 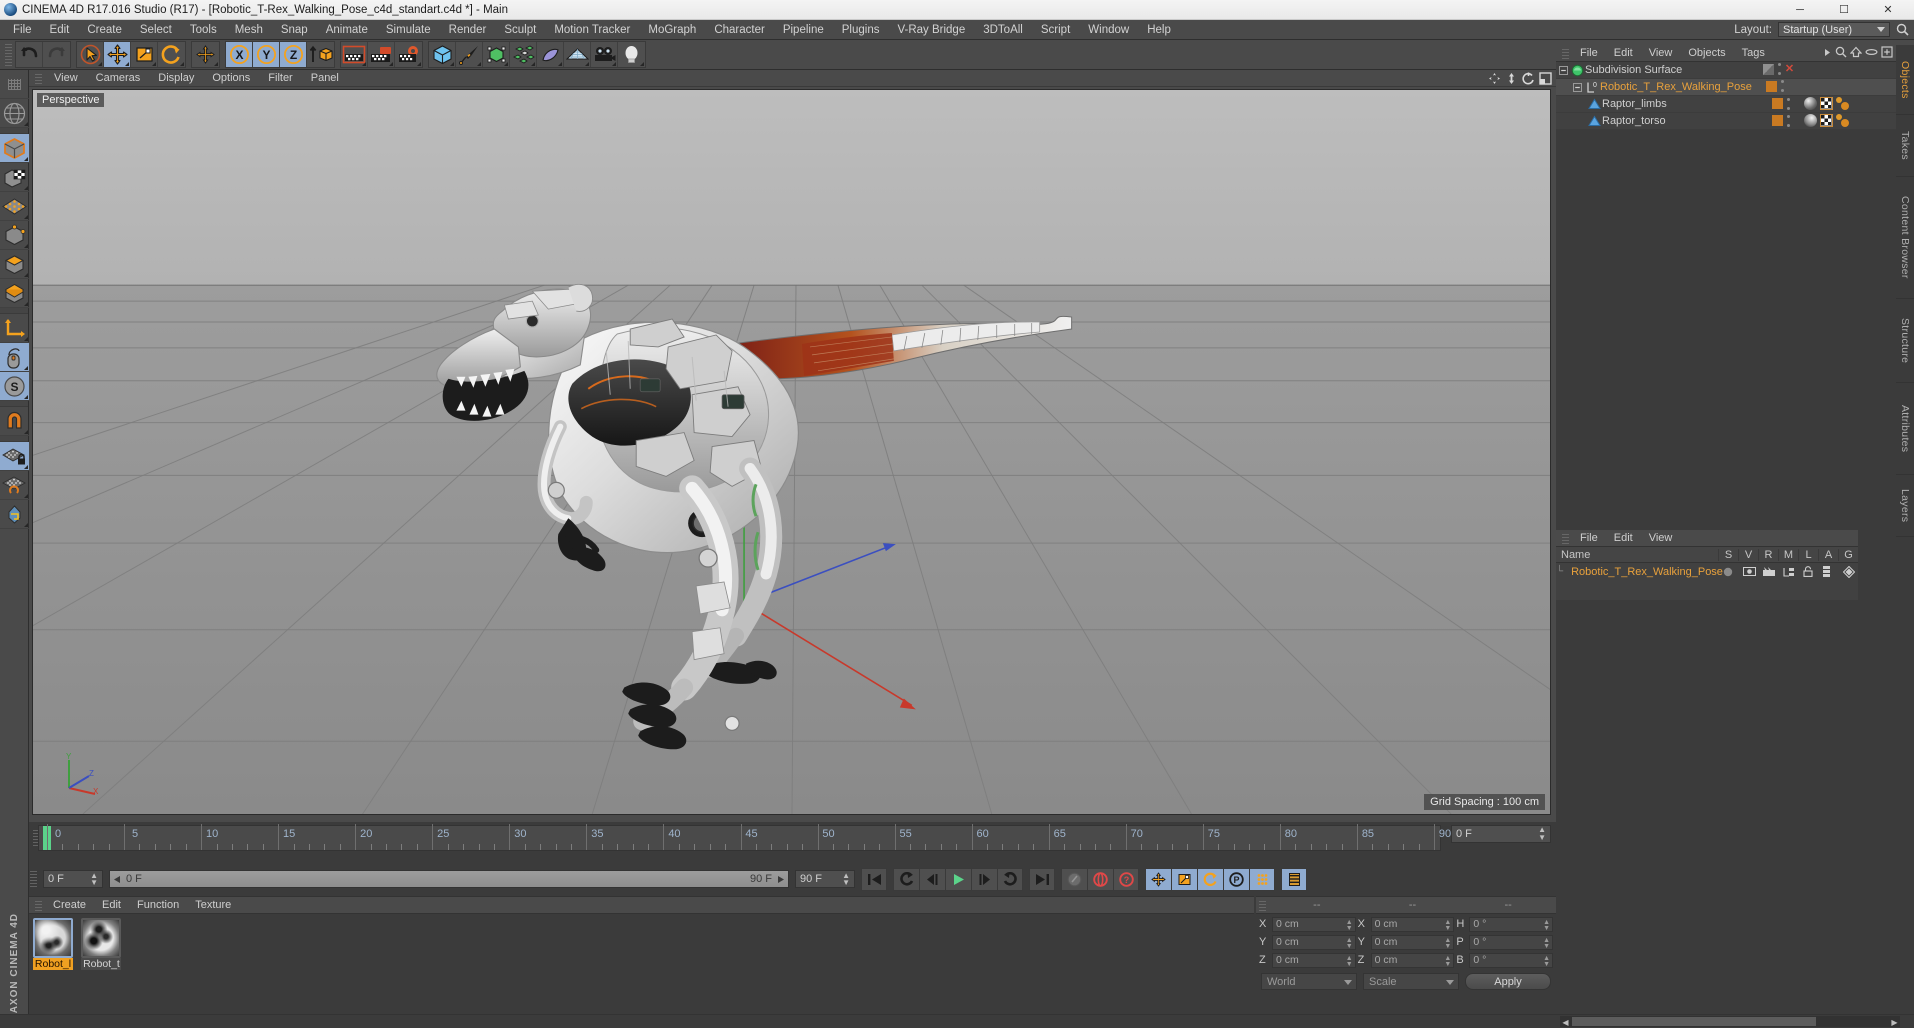 What do you see at coordinates (604, 54) in the screenshot?
I see `add-camera-button` at bounding box center [604, 54].